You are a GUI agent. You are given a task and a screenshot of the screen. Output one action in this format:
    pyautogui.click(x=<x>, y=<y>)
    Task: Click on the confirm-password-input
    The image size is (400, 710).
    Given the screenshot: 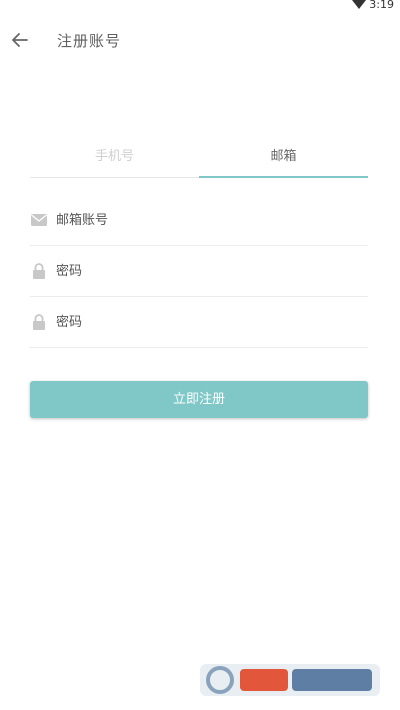 What is the action you would take?
    pyautogui.click(x=206, y=322)
    